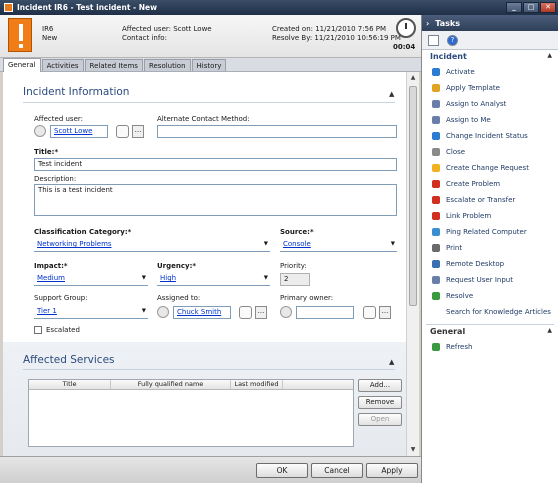 The width and height of the screenshot is (558, 483). I want to click on classification-dropdown: Networking Problems ▼, so click(152, 245).